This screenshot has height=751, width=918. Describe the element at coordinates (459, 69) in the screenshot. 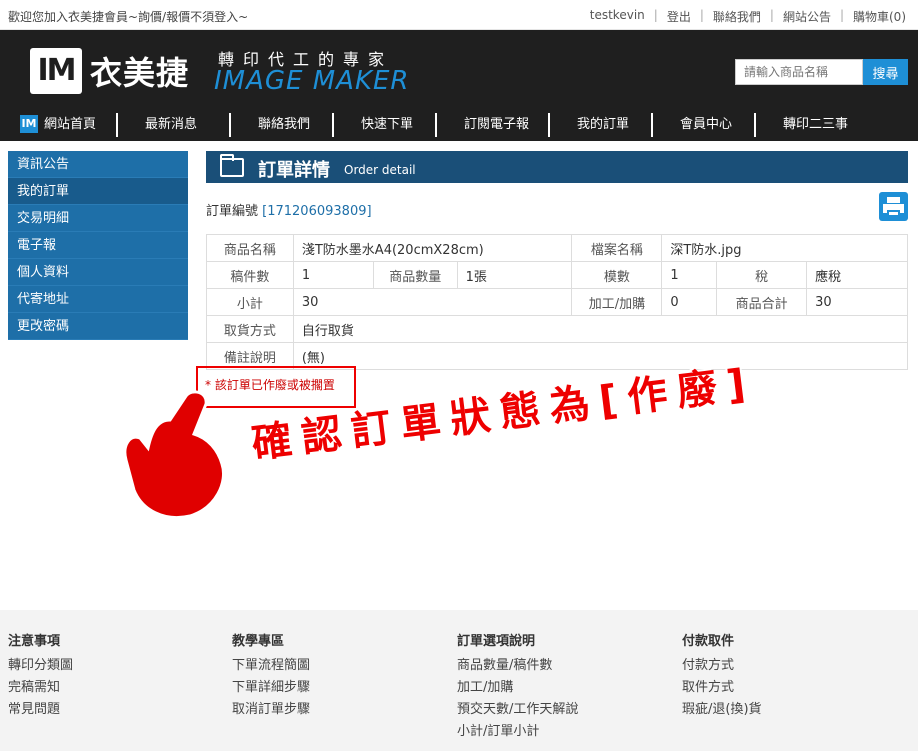

I see `site-header: IM 衣美捷 轉印代工的專家 IMAGE MAKER 搜尋` at that location.